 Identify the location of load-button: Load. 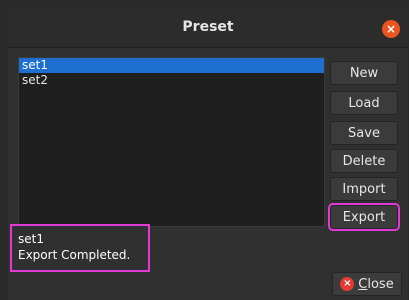
(364, 103).